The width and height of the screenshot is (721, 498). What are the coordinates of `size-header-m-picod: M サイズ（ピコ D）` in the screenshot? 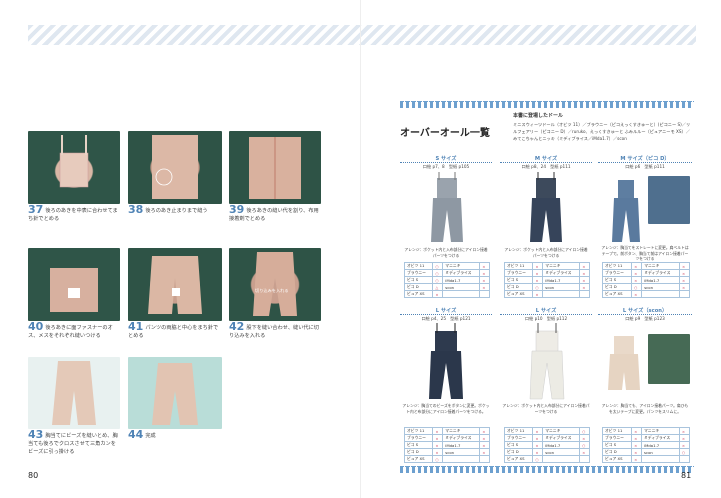 It's located at (645, 159).